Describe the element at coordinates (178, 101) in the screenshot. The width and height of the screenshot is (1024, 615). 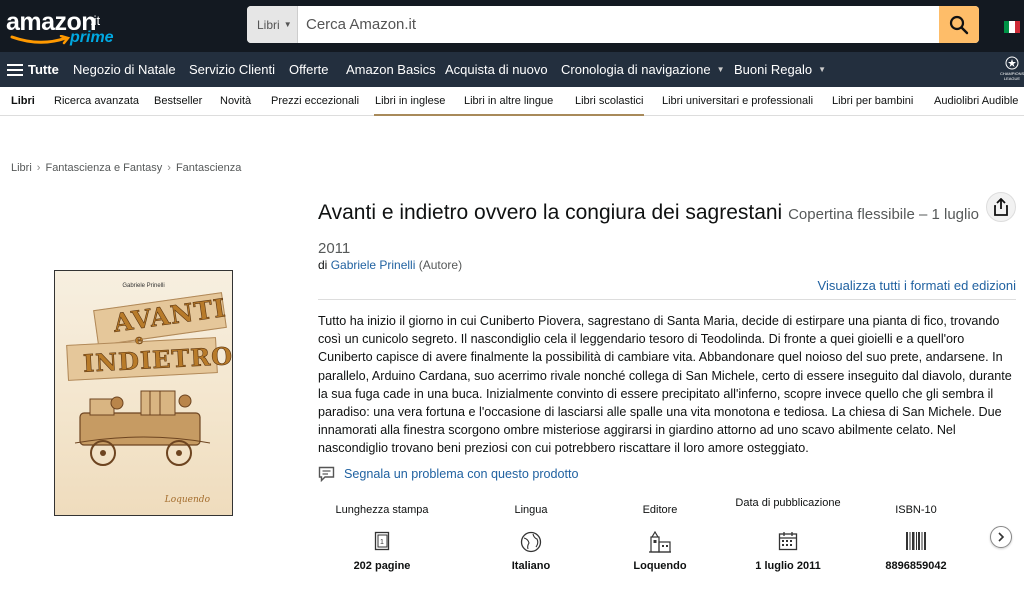
I see `subnav-bestseller: Bestseller` at that location.